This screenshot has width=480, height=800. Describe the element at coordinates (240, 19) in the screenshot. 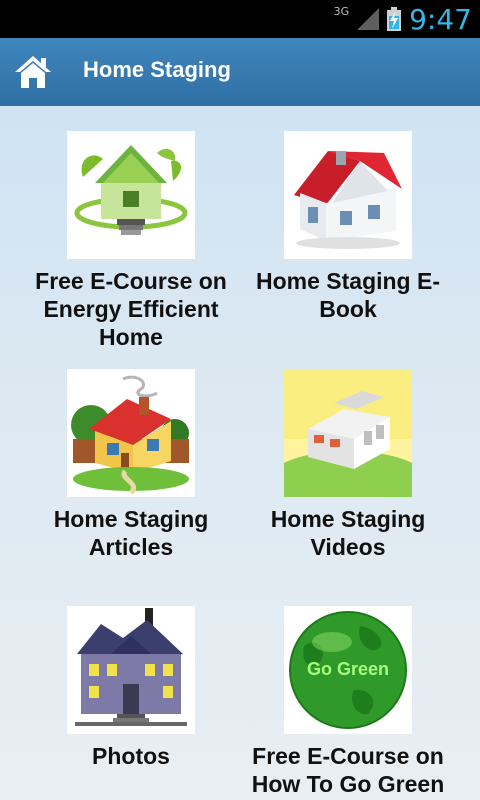

I see `status-bar: 3G 9:47` at that location.